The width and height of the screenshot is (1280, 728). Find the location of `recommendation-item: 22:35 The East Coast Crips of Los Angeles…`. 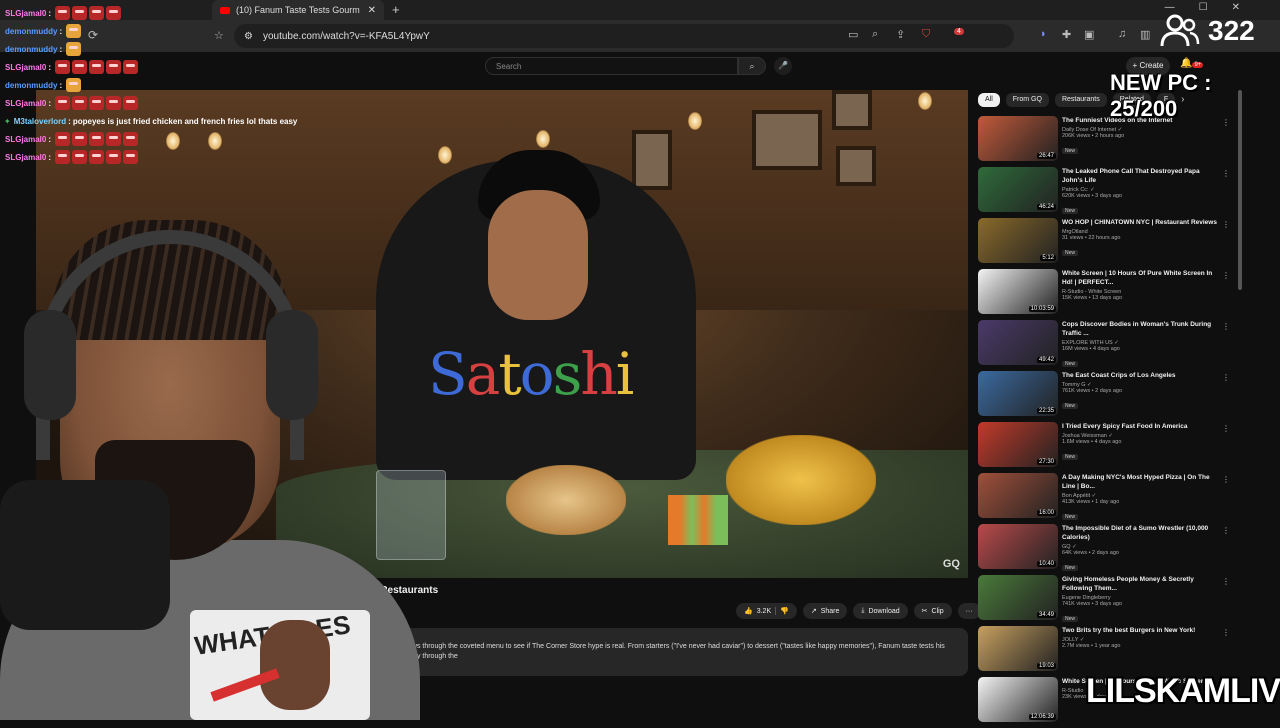

recommendation-item: 22:35 The East Coast Crips of Los Angeles… is located at coordinates (1108, 396).